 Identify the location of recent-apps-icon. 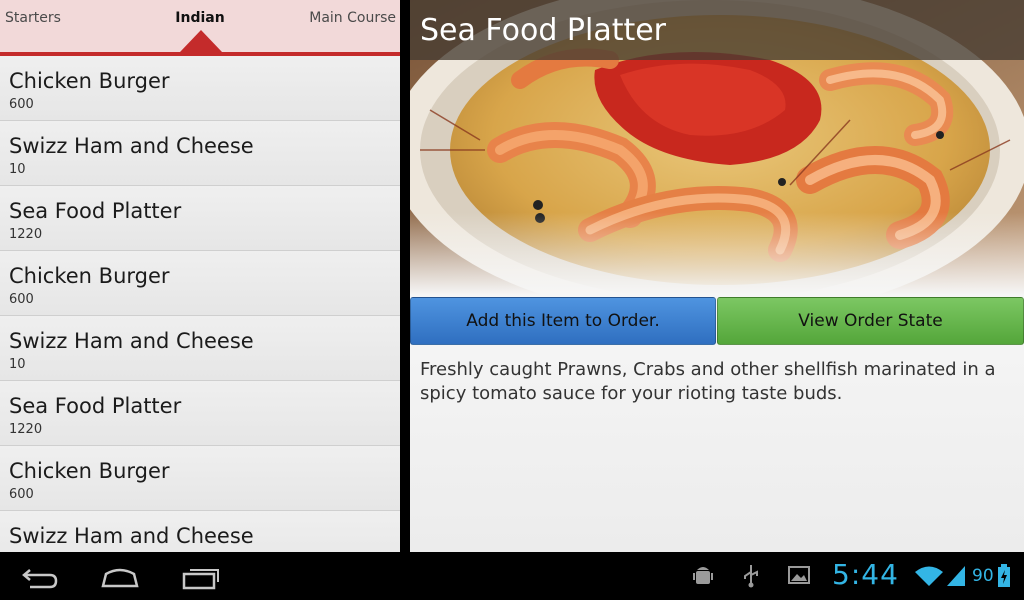
(202, 577).